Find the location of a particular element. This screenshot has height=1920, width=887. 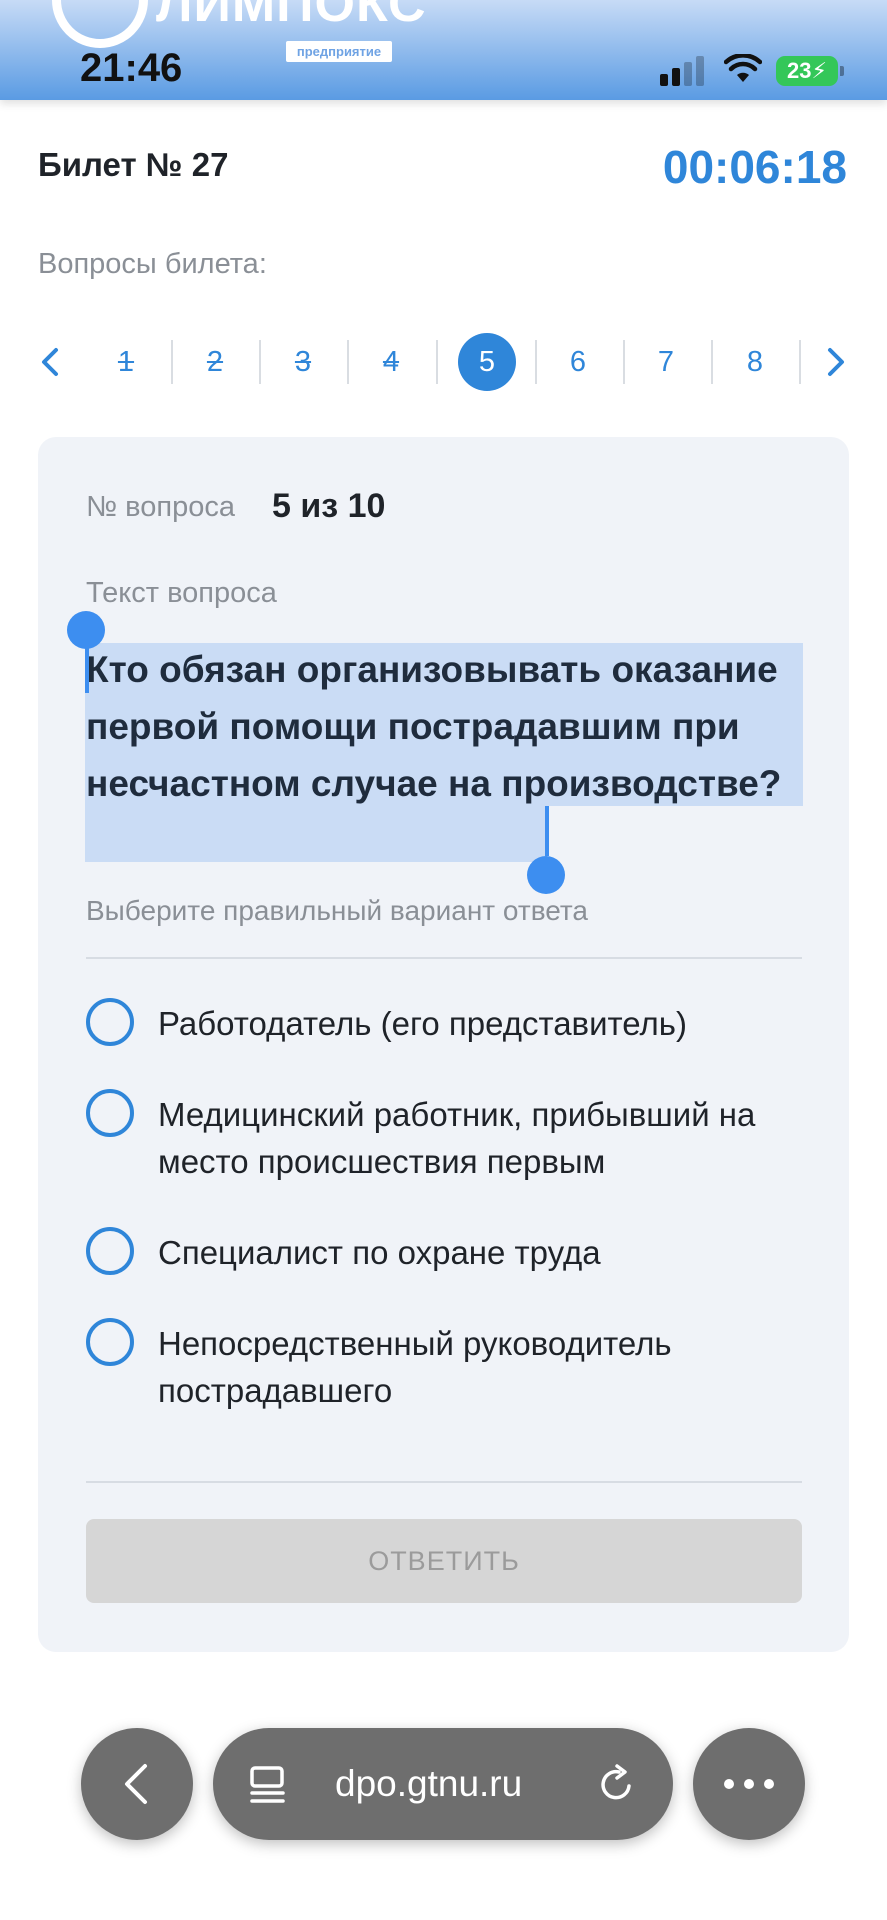

battery-icon: 23⚡ is located at coordinates (810, 71).